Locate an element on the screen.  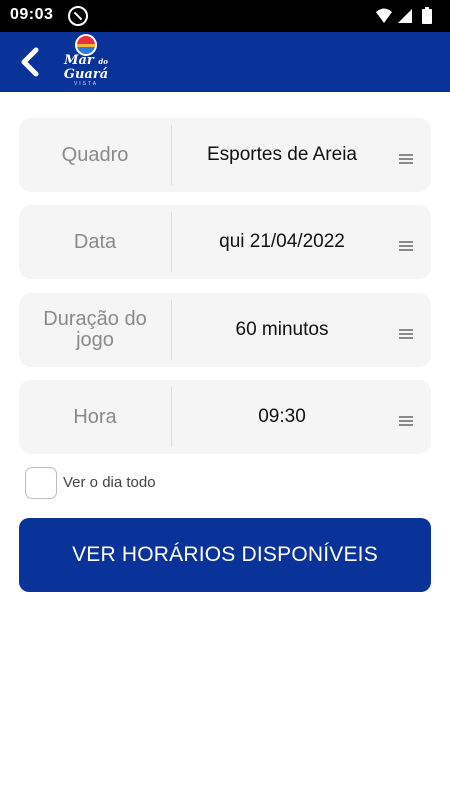
chevron-left-icon is located at coordinates (30, 62).